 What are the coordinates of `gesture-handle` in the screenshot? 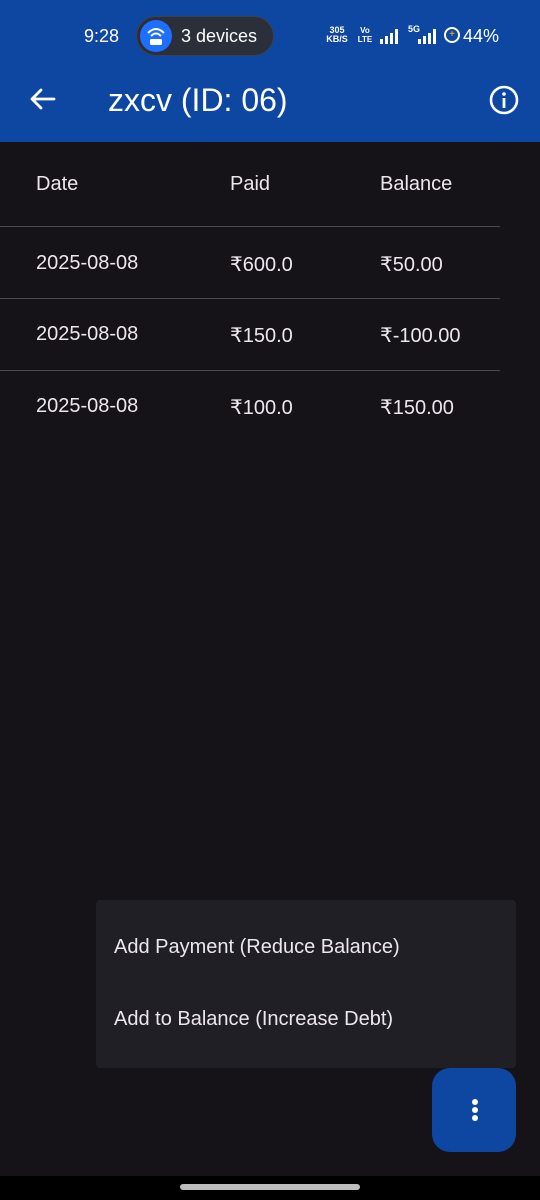 It's located at (270, 1187).